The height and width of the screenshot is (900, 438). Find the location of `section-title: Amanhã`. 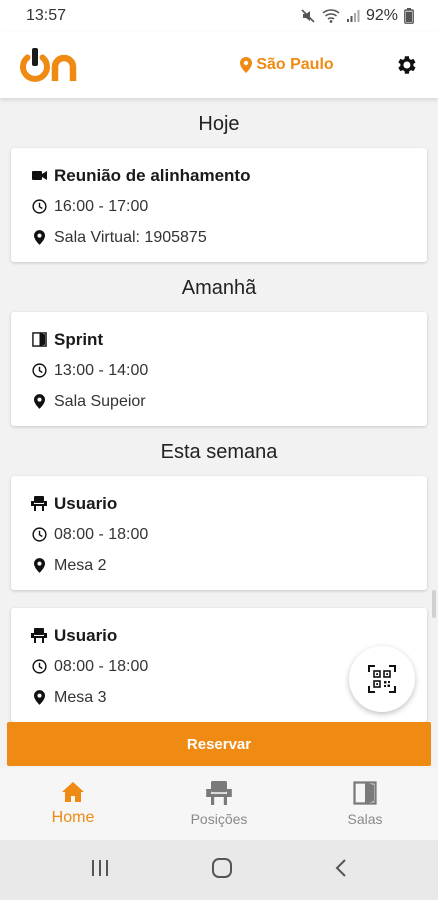

section-title: Amanhã is located at coordinates (219, 288).